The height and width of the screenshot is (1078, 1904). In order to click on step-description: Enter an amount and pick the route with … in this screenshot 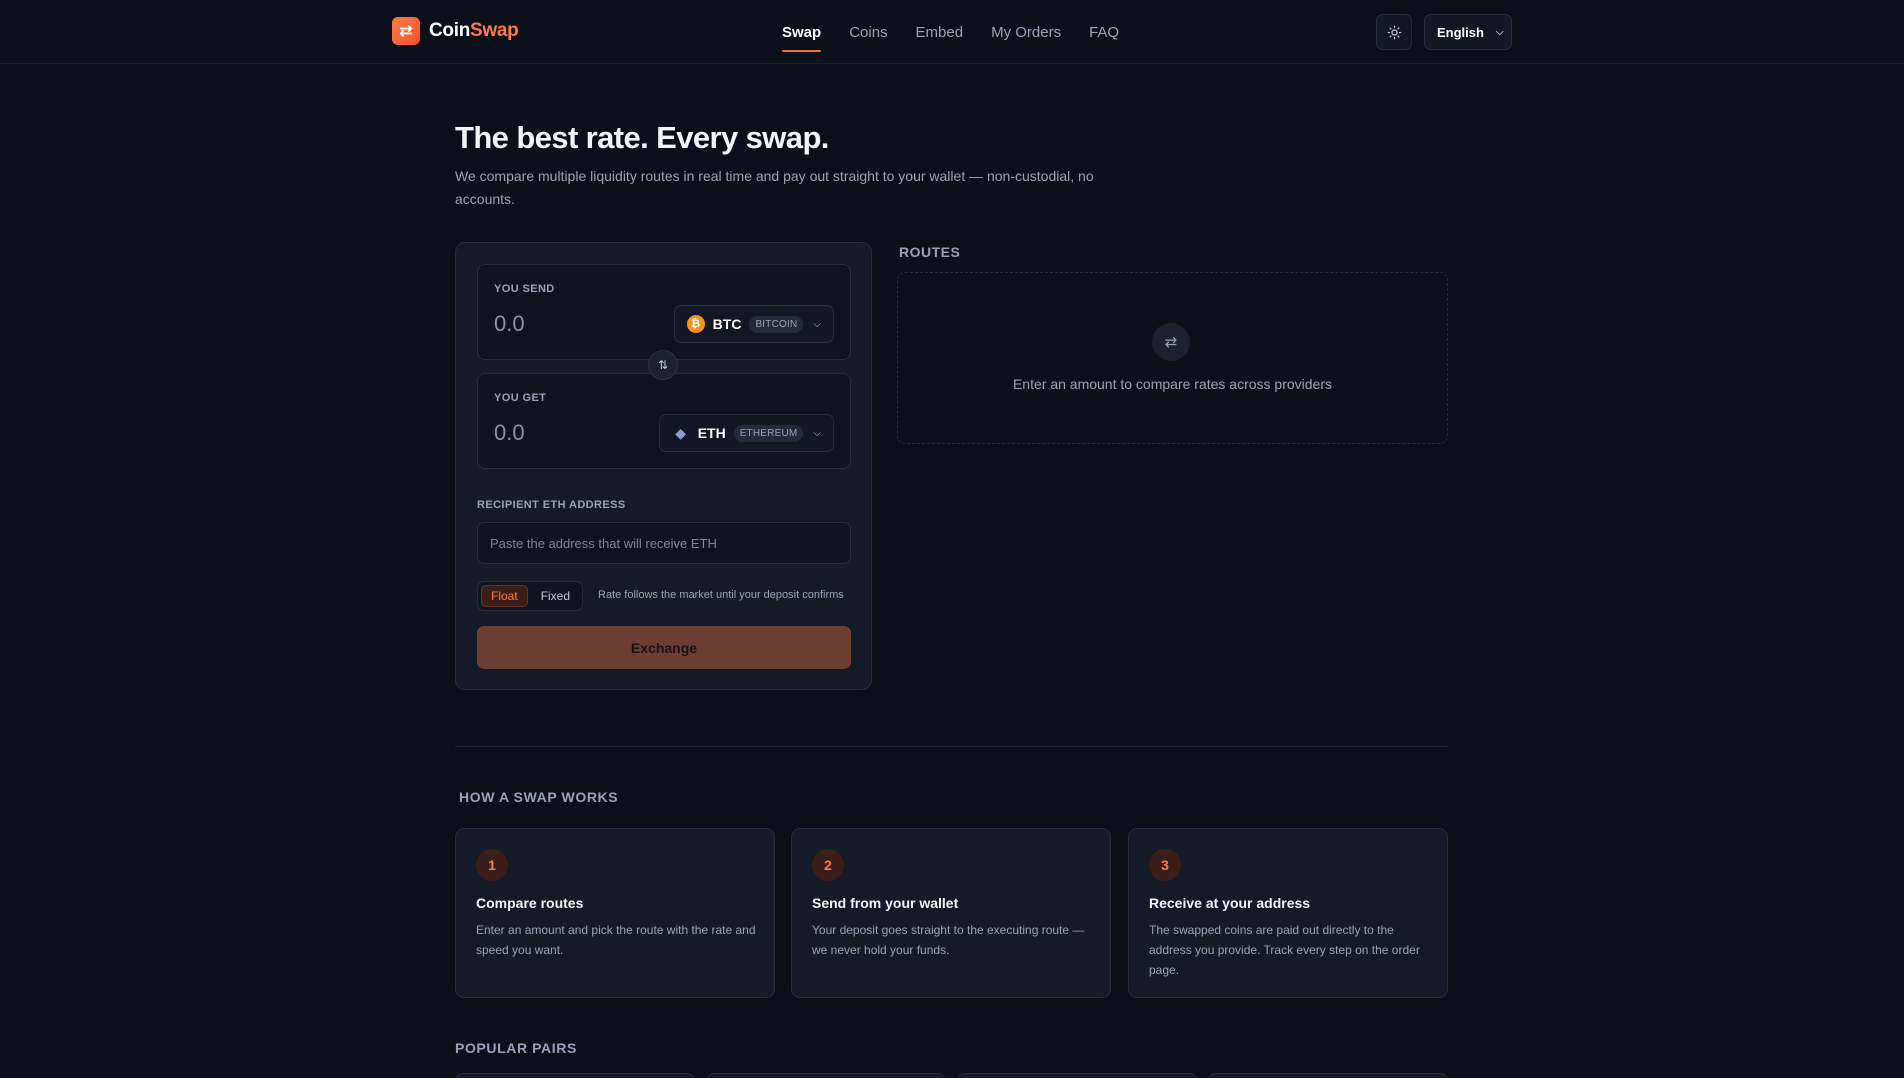, I will do `click(616, 940)`.